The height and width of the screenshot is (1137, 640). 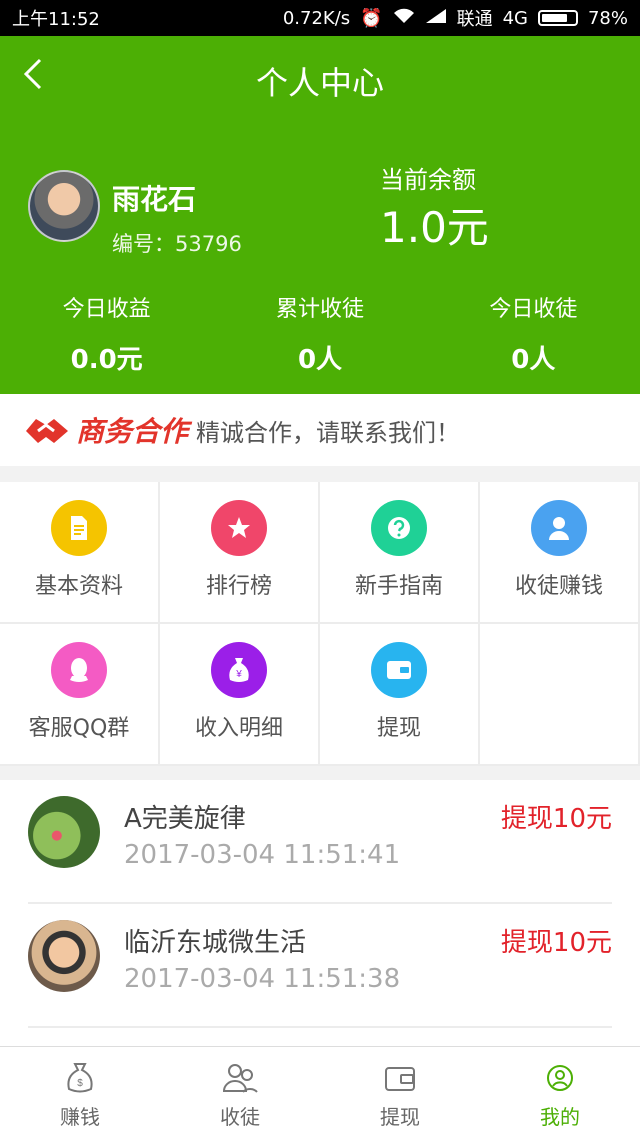 What do you see at coordinates (434, 227) in the screenshot?
I see `balance-value: 1.0元` at bounding box center [434, 227].